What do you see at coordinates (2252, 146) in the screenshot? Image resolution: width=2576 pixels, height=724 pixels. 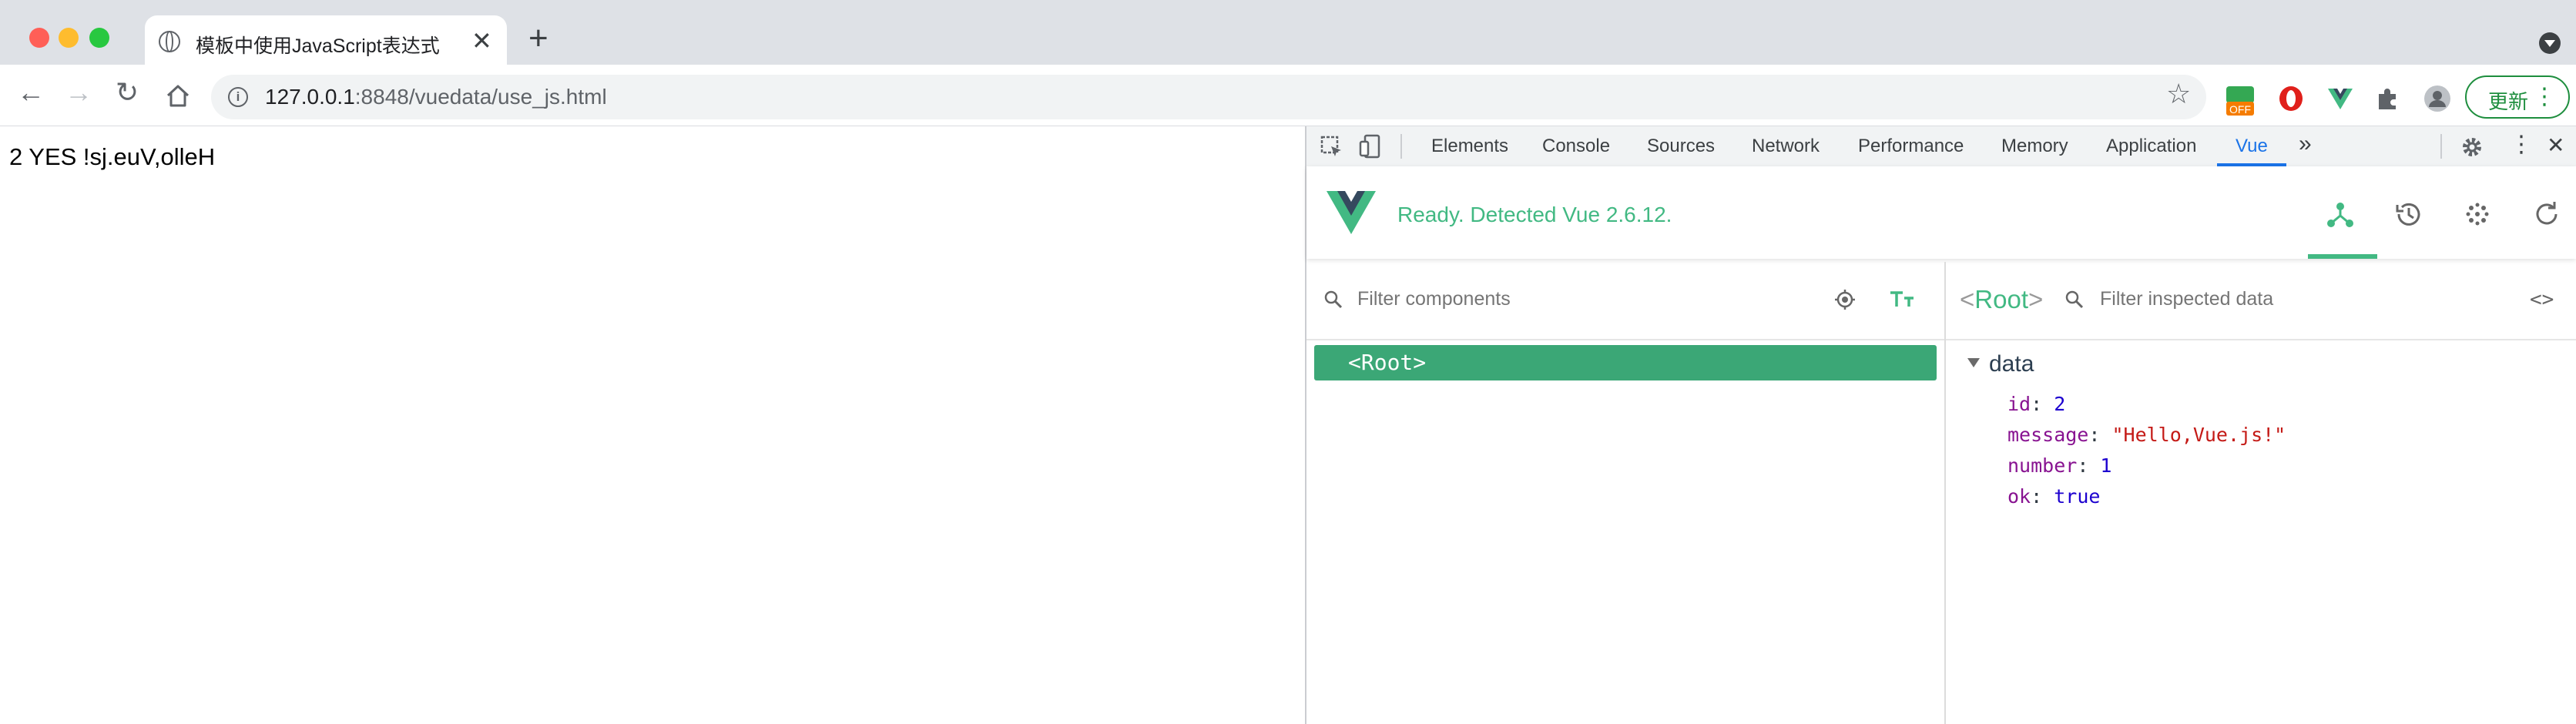 I see `tab-vue: Vue` at bounding box center [2252, 146].